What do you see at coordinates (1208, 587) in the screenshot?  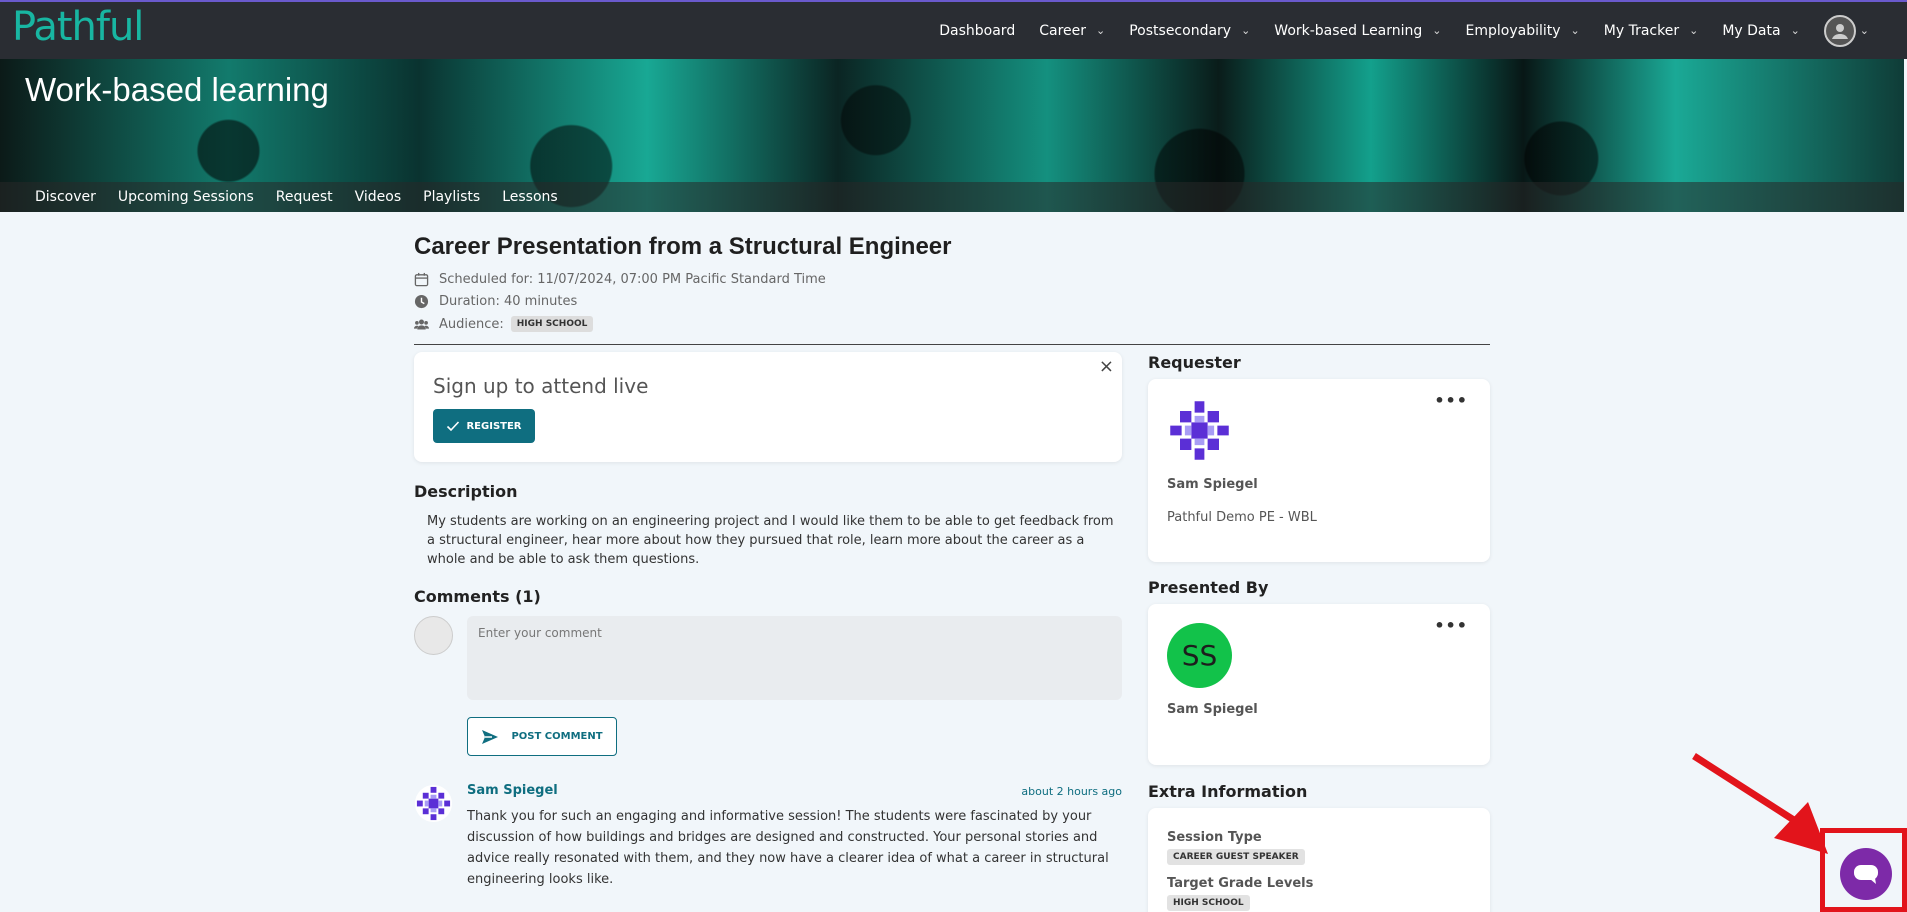 I see `presenter-heading: Presented By` at bounding box center [1208, 587].